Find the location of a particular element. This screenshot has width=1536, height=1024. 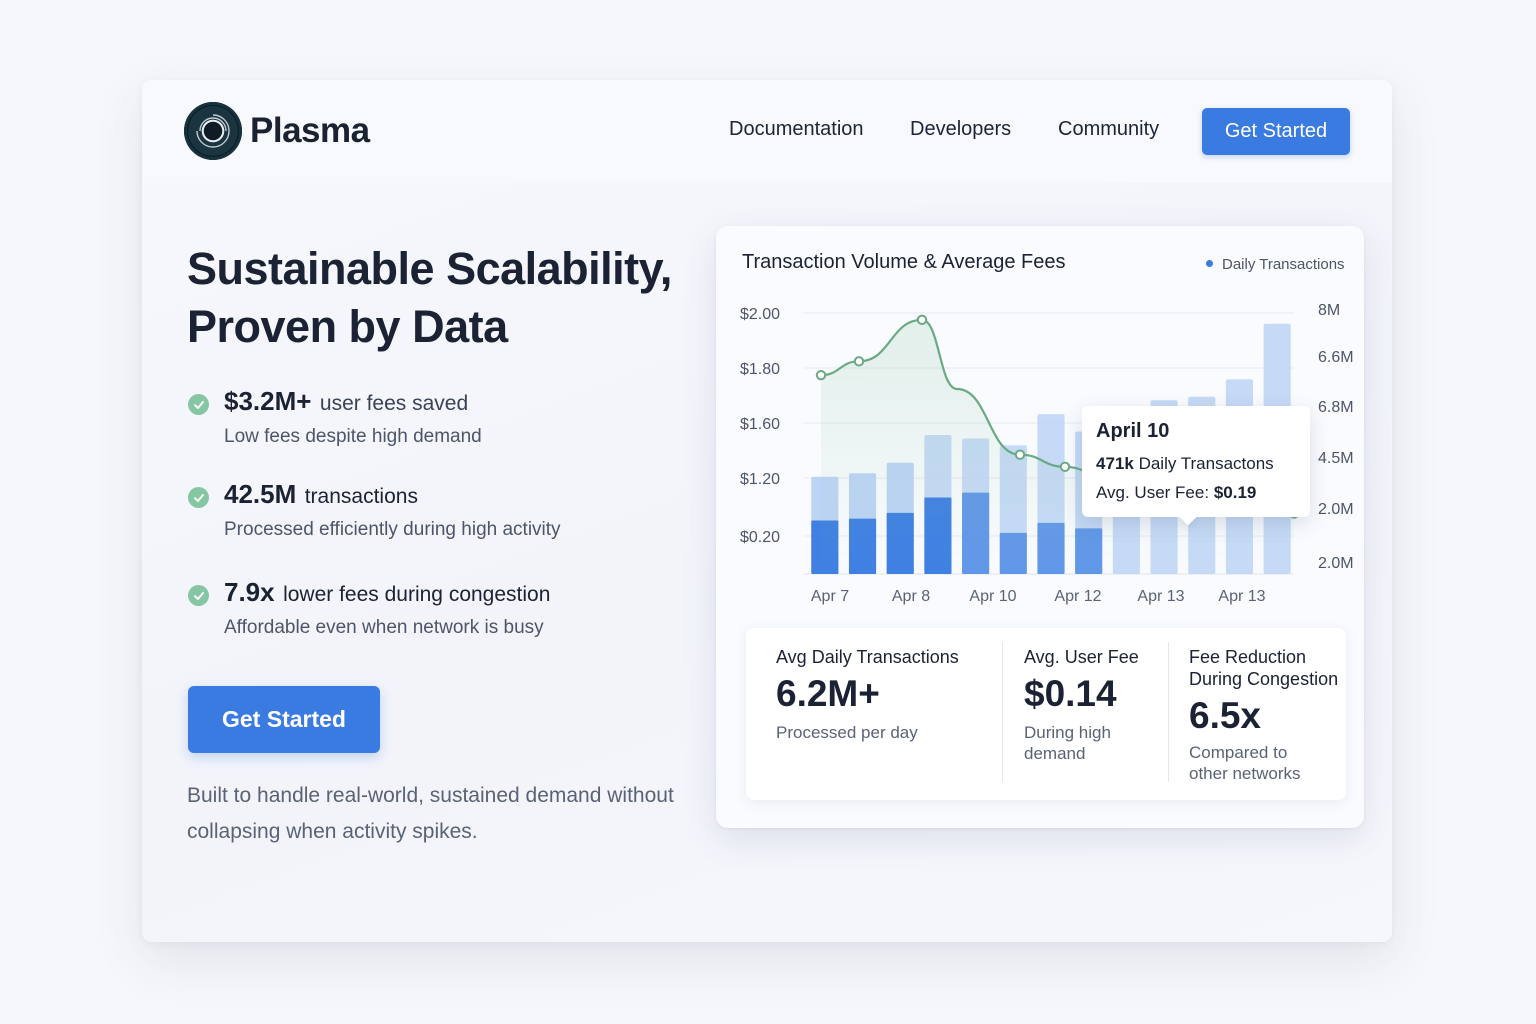

stat-avg-user-fee: Avg. User Fee $0.14 During high demand is located at coordinates (1099, 714).